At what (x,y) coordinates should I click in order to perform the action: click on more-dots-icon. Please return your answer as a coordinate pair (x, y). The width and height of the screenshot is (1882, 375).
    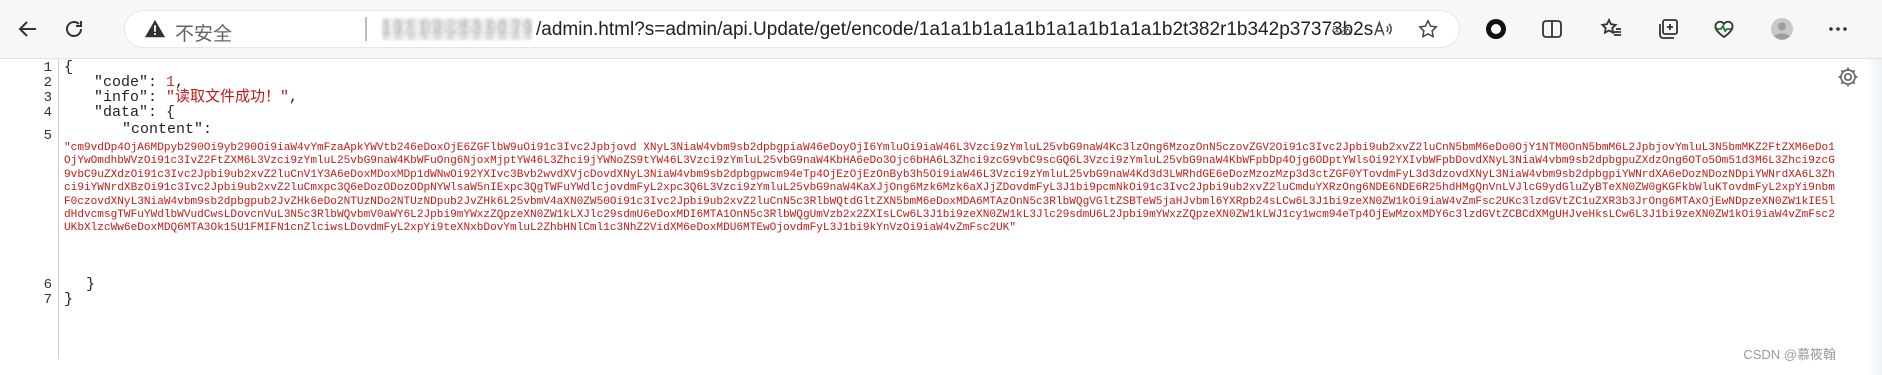
    Looking at the image, I should click on (1838, 29).